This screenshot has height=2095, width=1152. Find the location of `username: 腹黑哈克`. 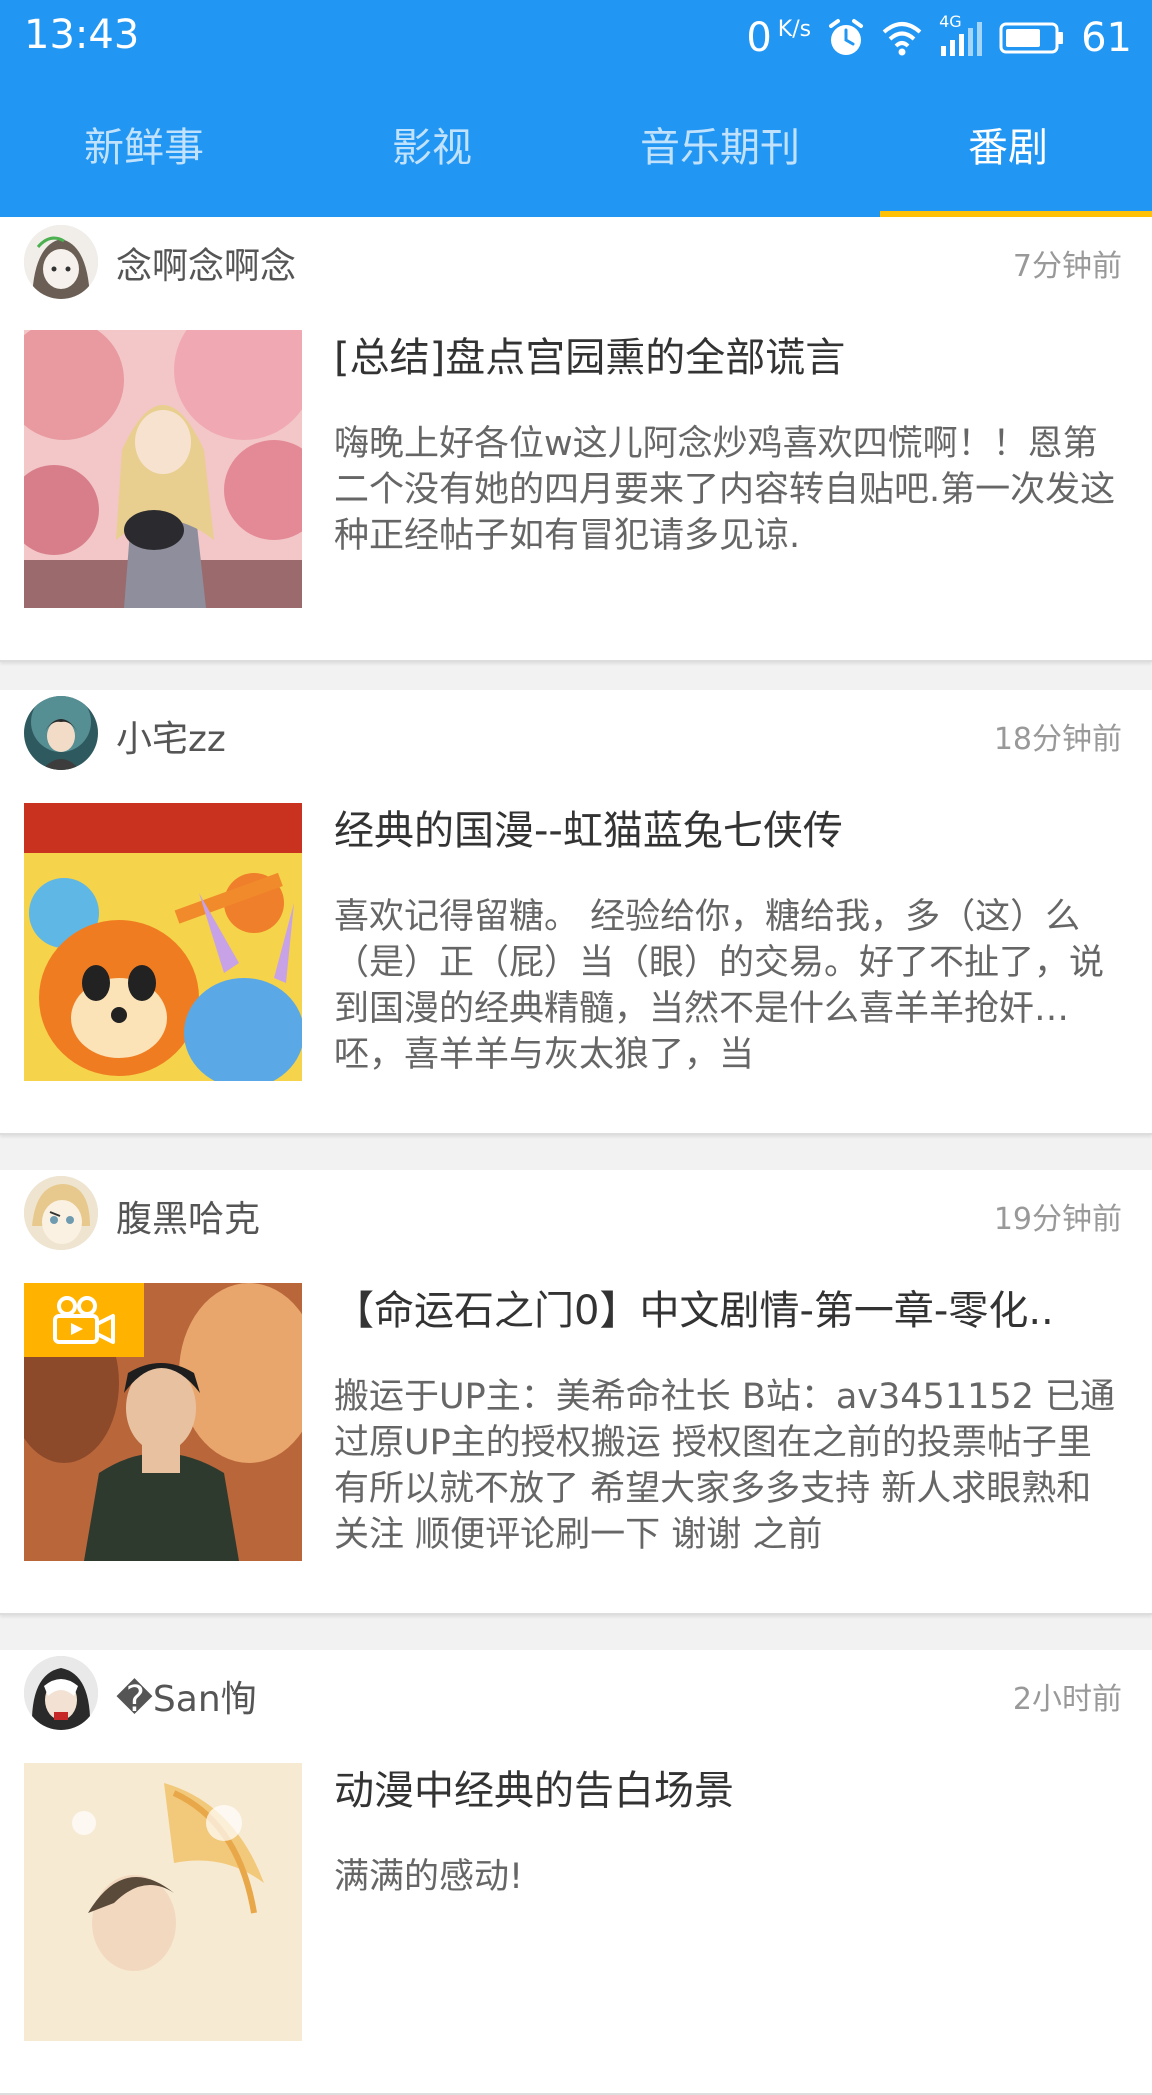

username: 腹黑哈克 is located at coordinates (188, 1216).